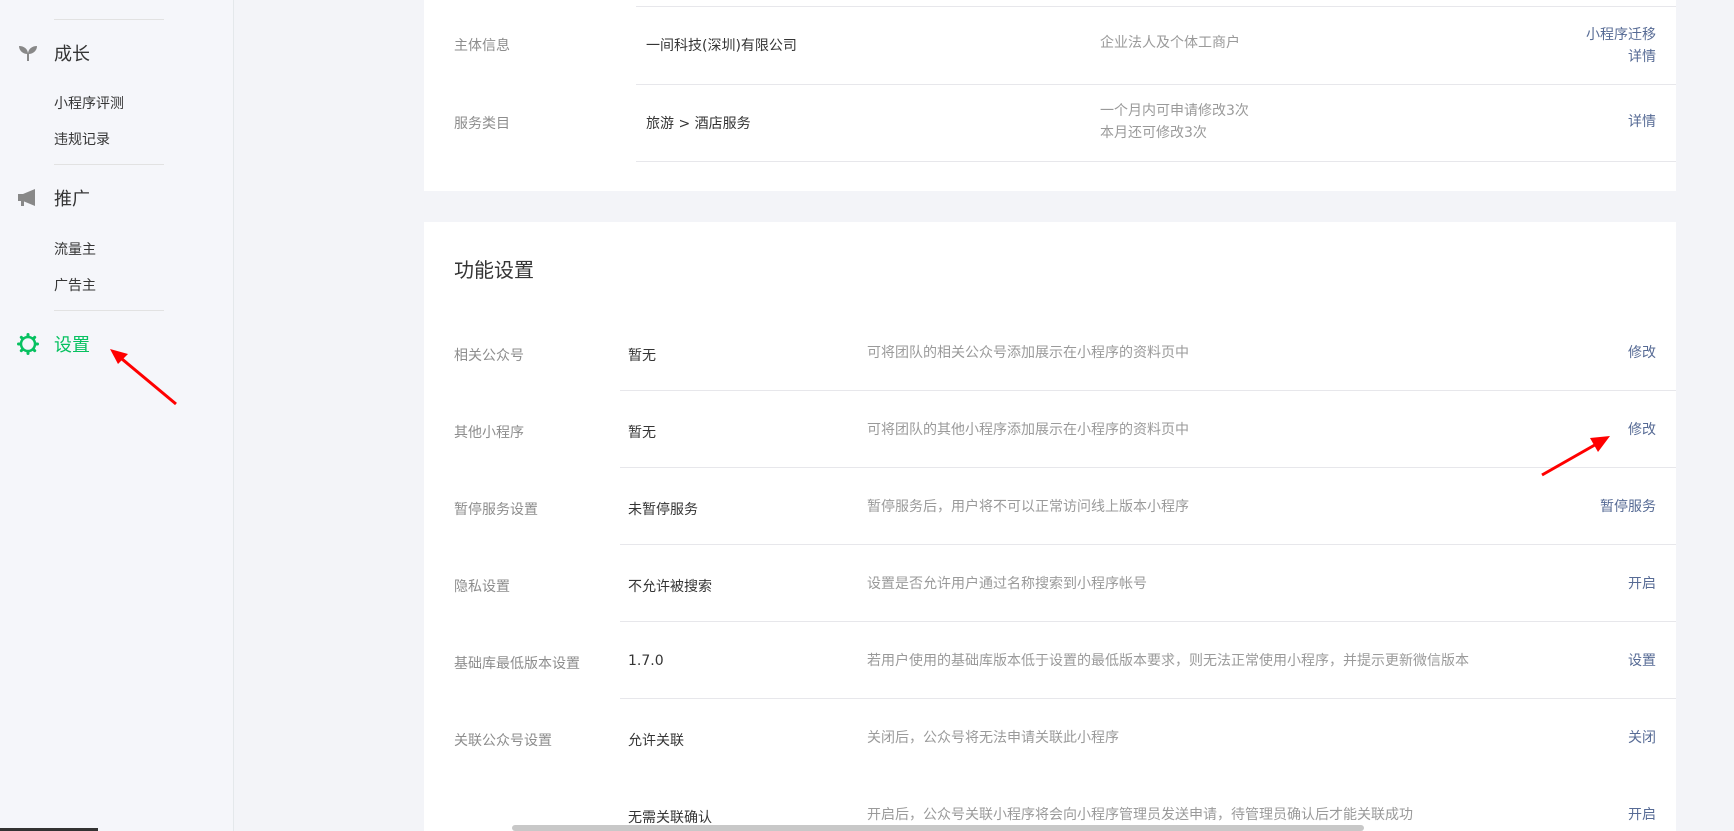 The height and width of the screenshot is (831, 1734). Describe the element at coordinates (646, 661) in the screenshot. I see `row-value: 1.7.0` at that location.